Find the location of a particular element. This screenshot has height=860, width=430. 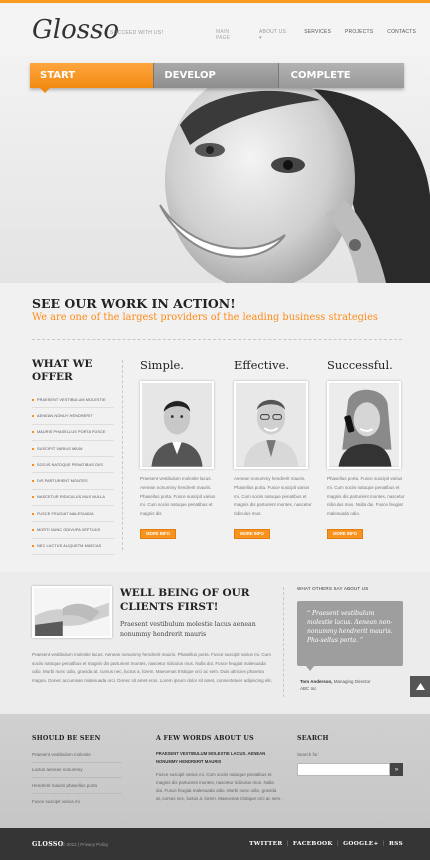

active-tab-indicator is located at coordinates (45, 90).